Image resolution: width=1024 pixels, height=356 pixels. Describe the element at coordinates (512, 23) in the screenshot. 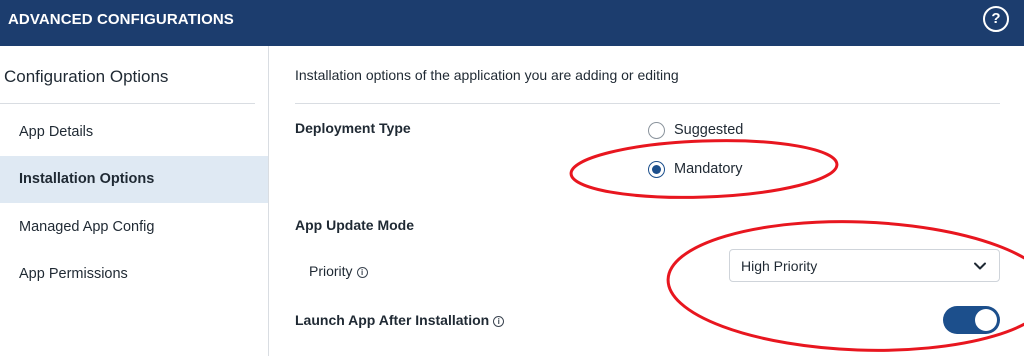

I see `header-bar: ADVANCED CONFIGURATIONS ?` at that location.